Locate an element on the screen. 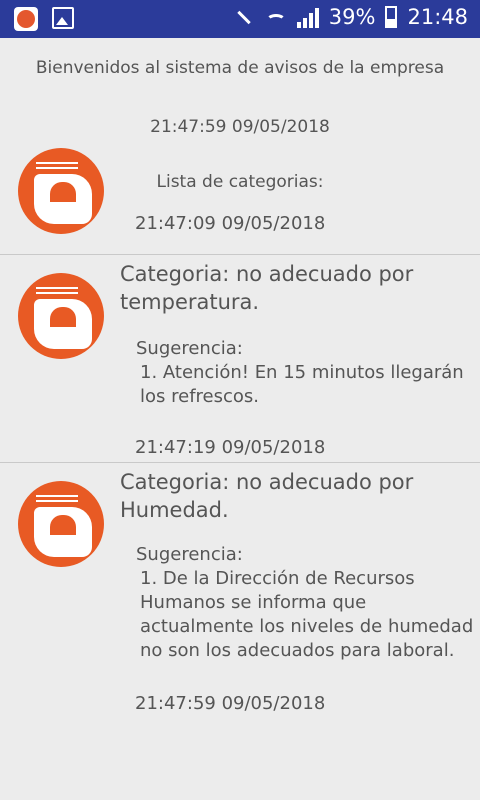  status-bar: 39% 21:48 is located at coordinates (240, 19).